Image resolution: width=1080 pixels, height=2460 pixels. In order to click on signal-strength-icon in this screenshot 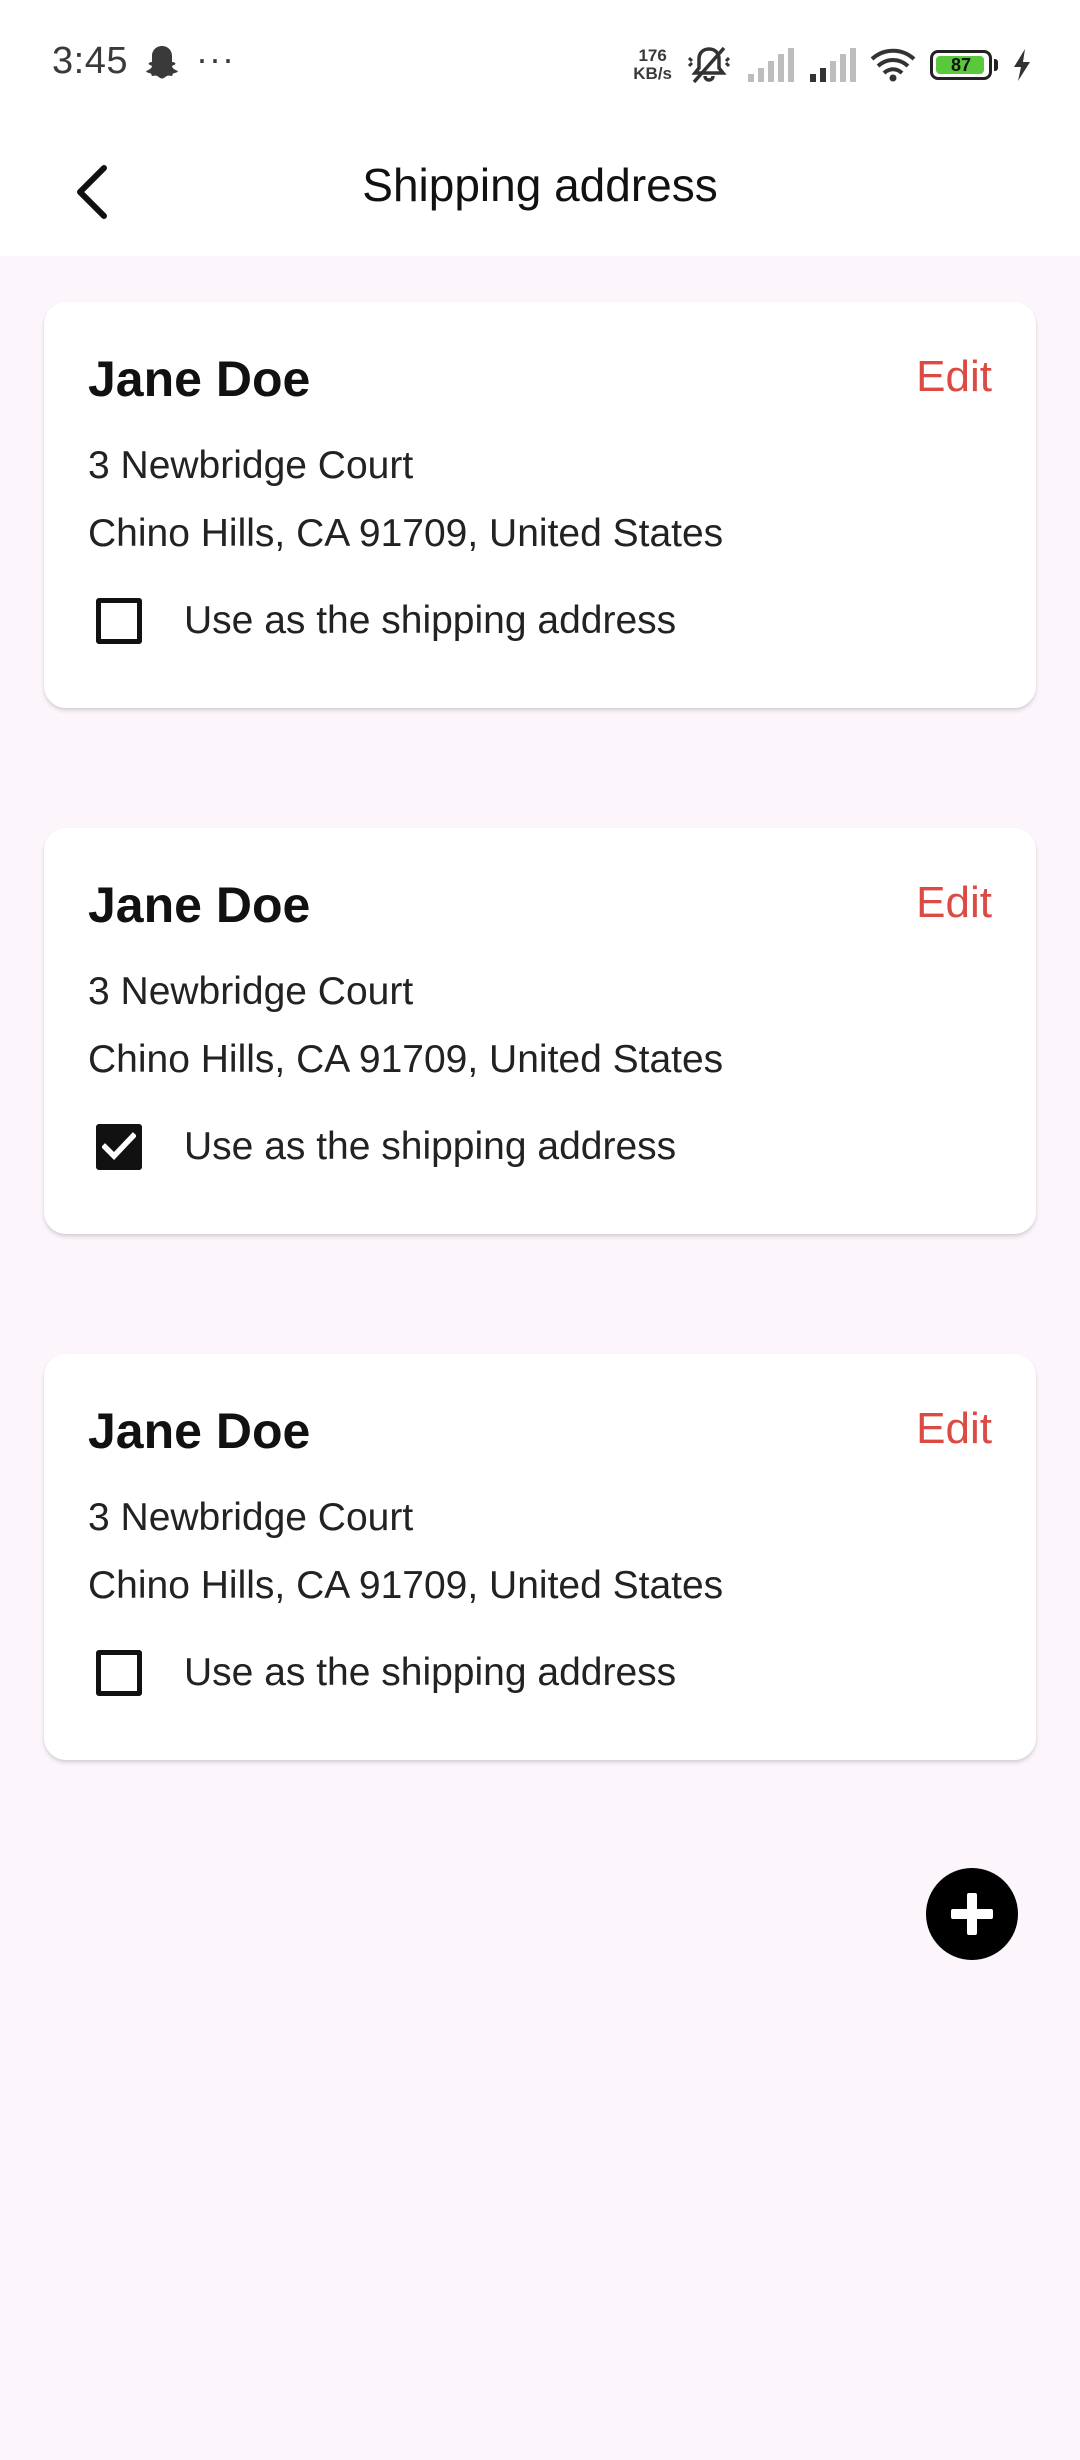, I will do `click(833, 65)`.